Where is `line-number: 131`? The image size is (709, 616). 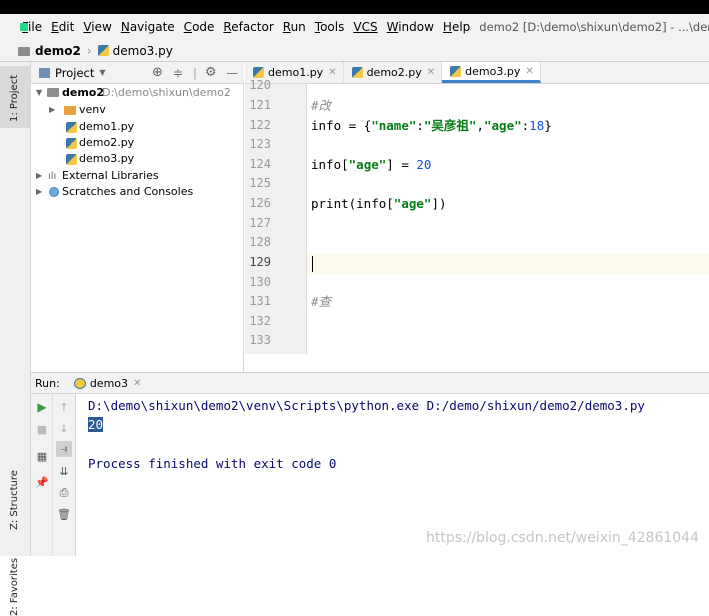
line-number: 131 is located at coordinates (260, 301).